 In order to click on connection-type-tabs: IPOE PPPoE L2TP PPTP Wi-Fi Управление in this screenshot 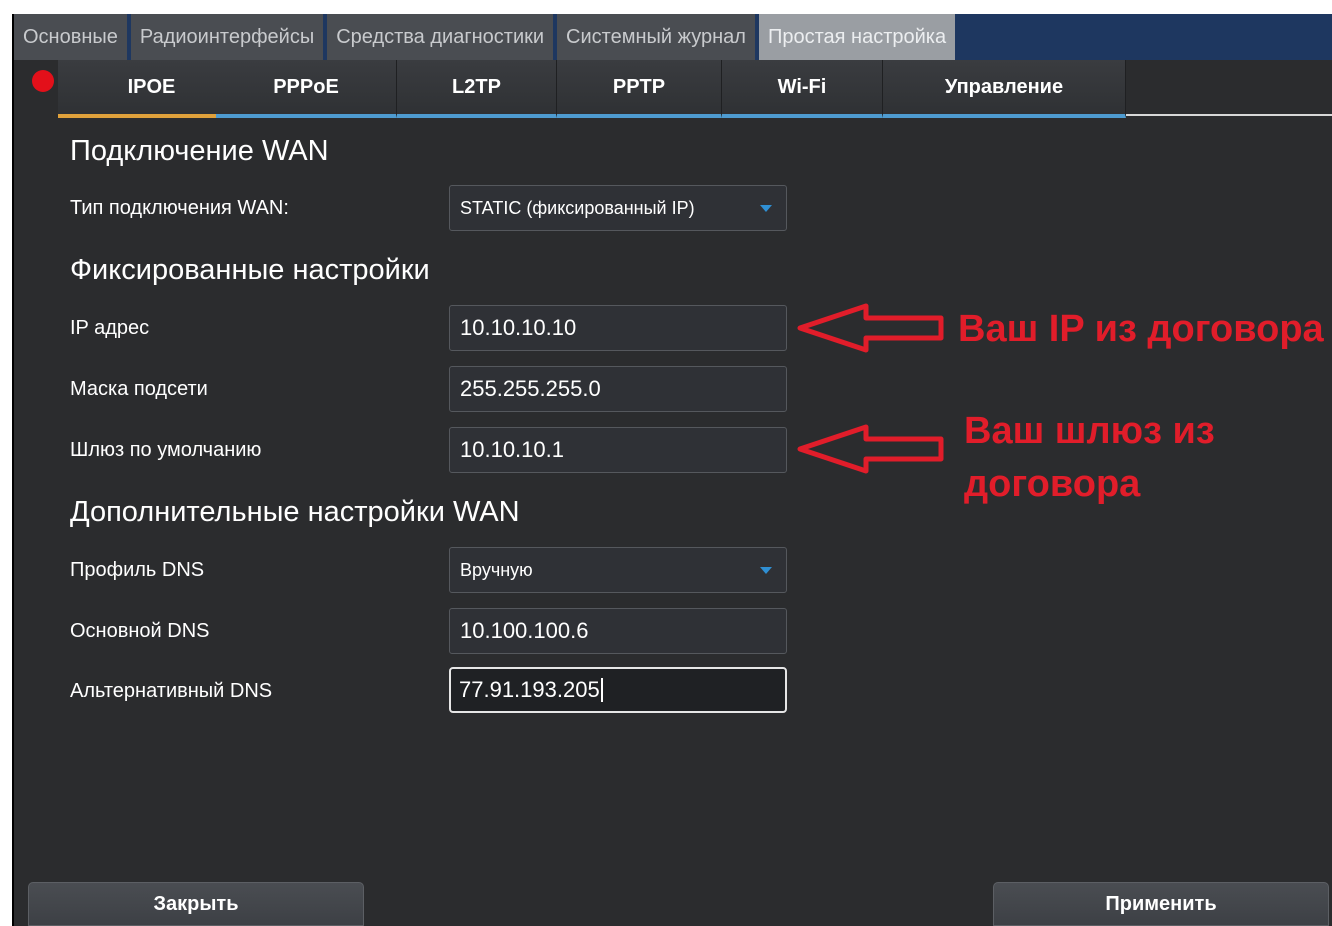, I will do `click(680, 89)`.